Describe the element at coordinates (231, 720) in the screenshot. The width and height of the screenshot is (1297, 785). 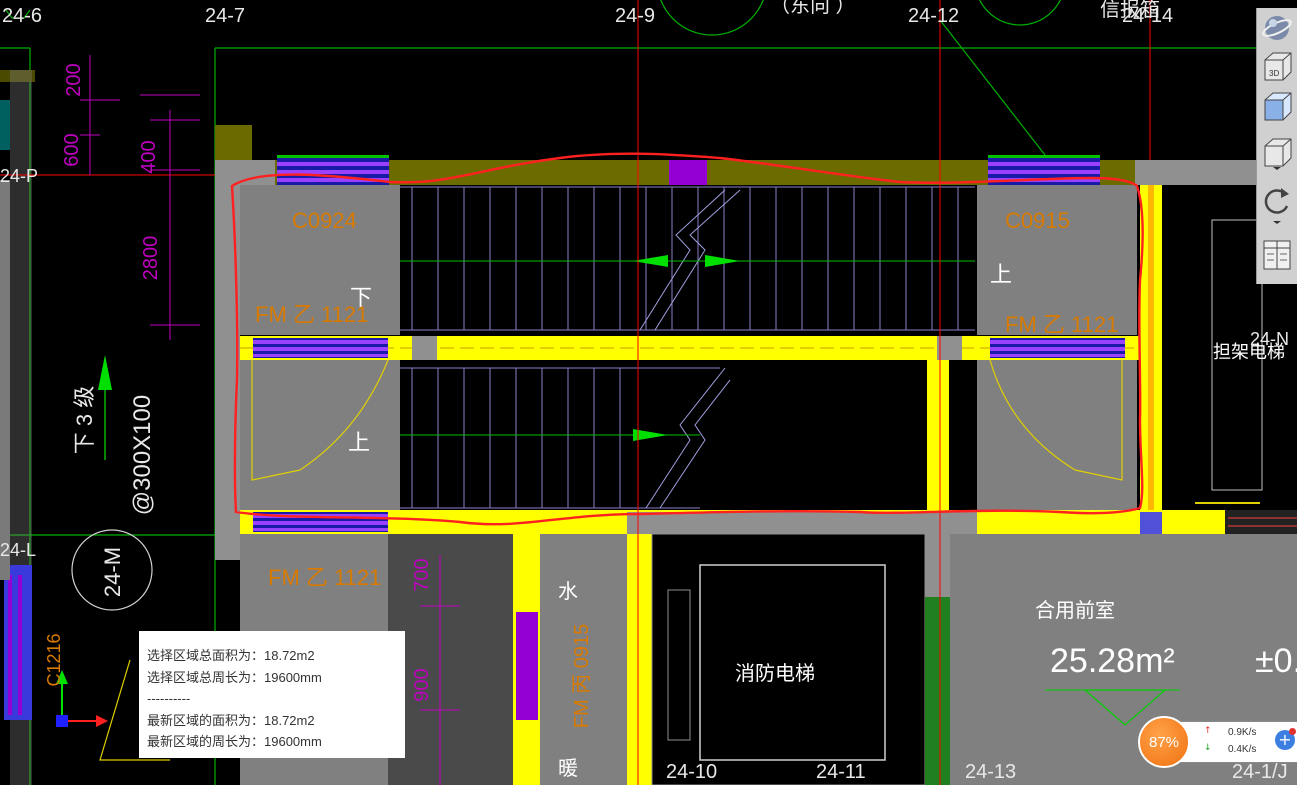
I see `info-latest-area: 最新区域的面积为：18.72m2` at that location.